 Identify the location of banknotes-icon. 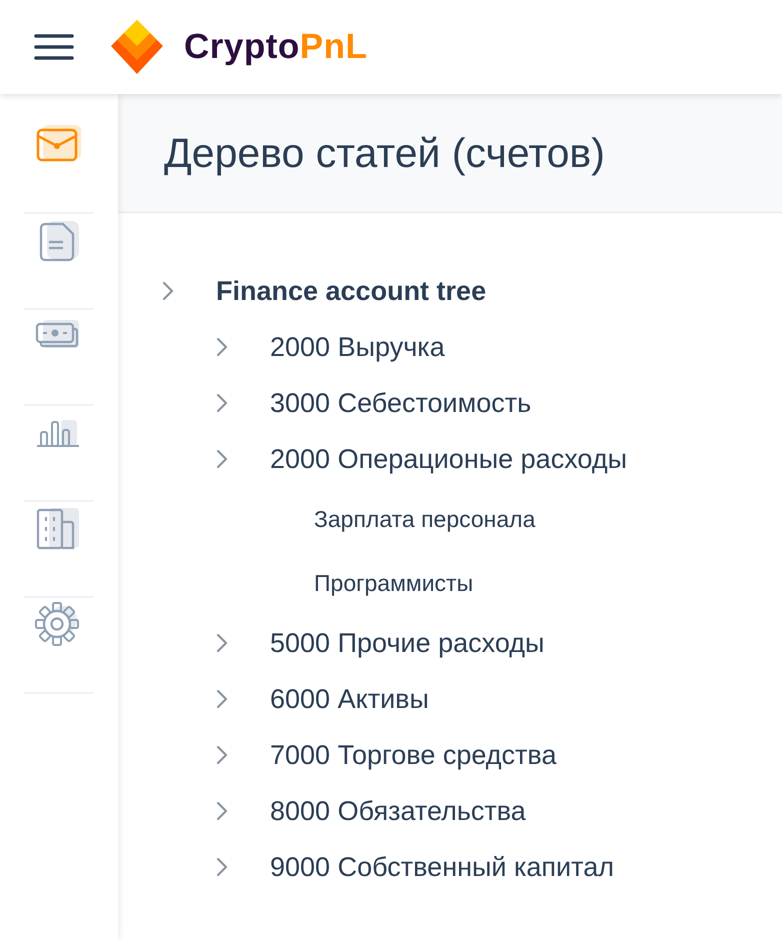
(57, 334).